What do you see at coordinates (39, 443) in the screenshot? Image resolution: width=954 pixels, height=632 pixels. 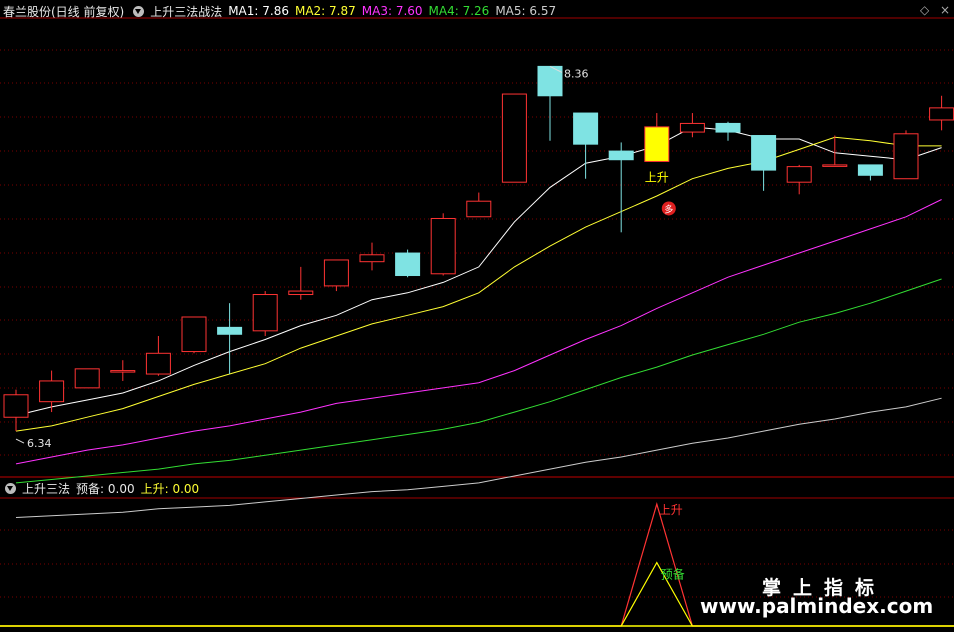 I see `low-label: 6.34` at bounding box center [39, 443].